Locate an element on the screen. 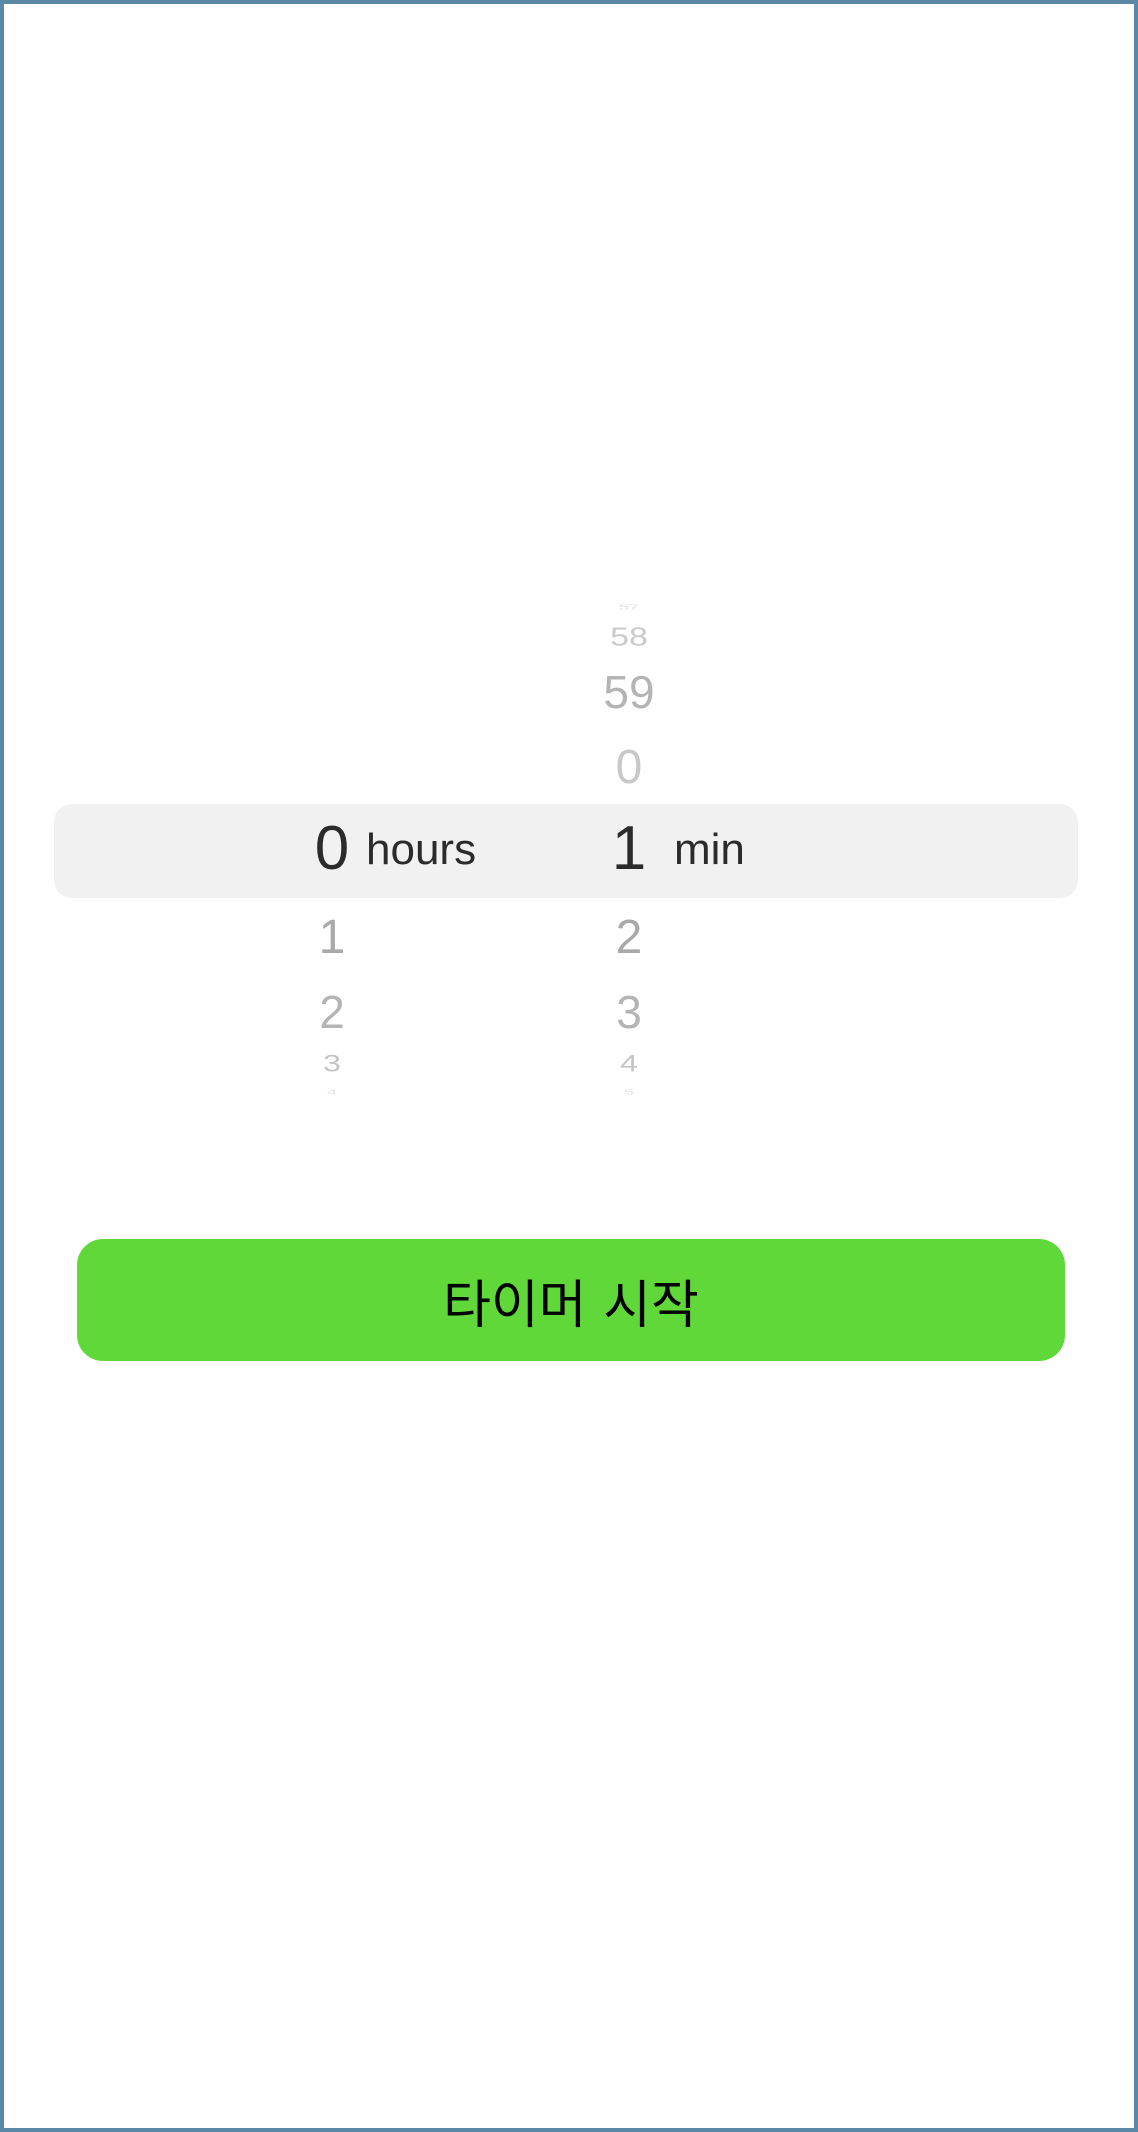 The image size is (1138, 2132). minutes-option: 0 is located at coordinates (629, 768).